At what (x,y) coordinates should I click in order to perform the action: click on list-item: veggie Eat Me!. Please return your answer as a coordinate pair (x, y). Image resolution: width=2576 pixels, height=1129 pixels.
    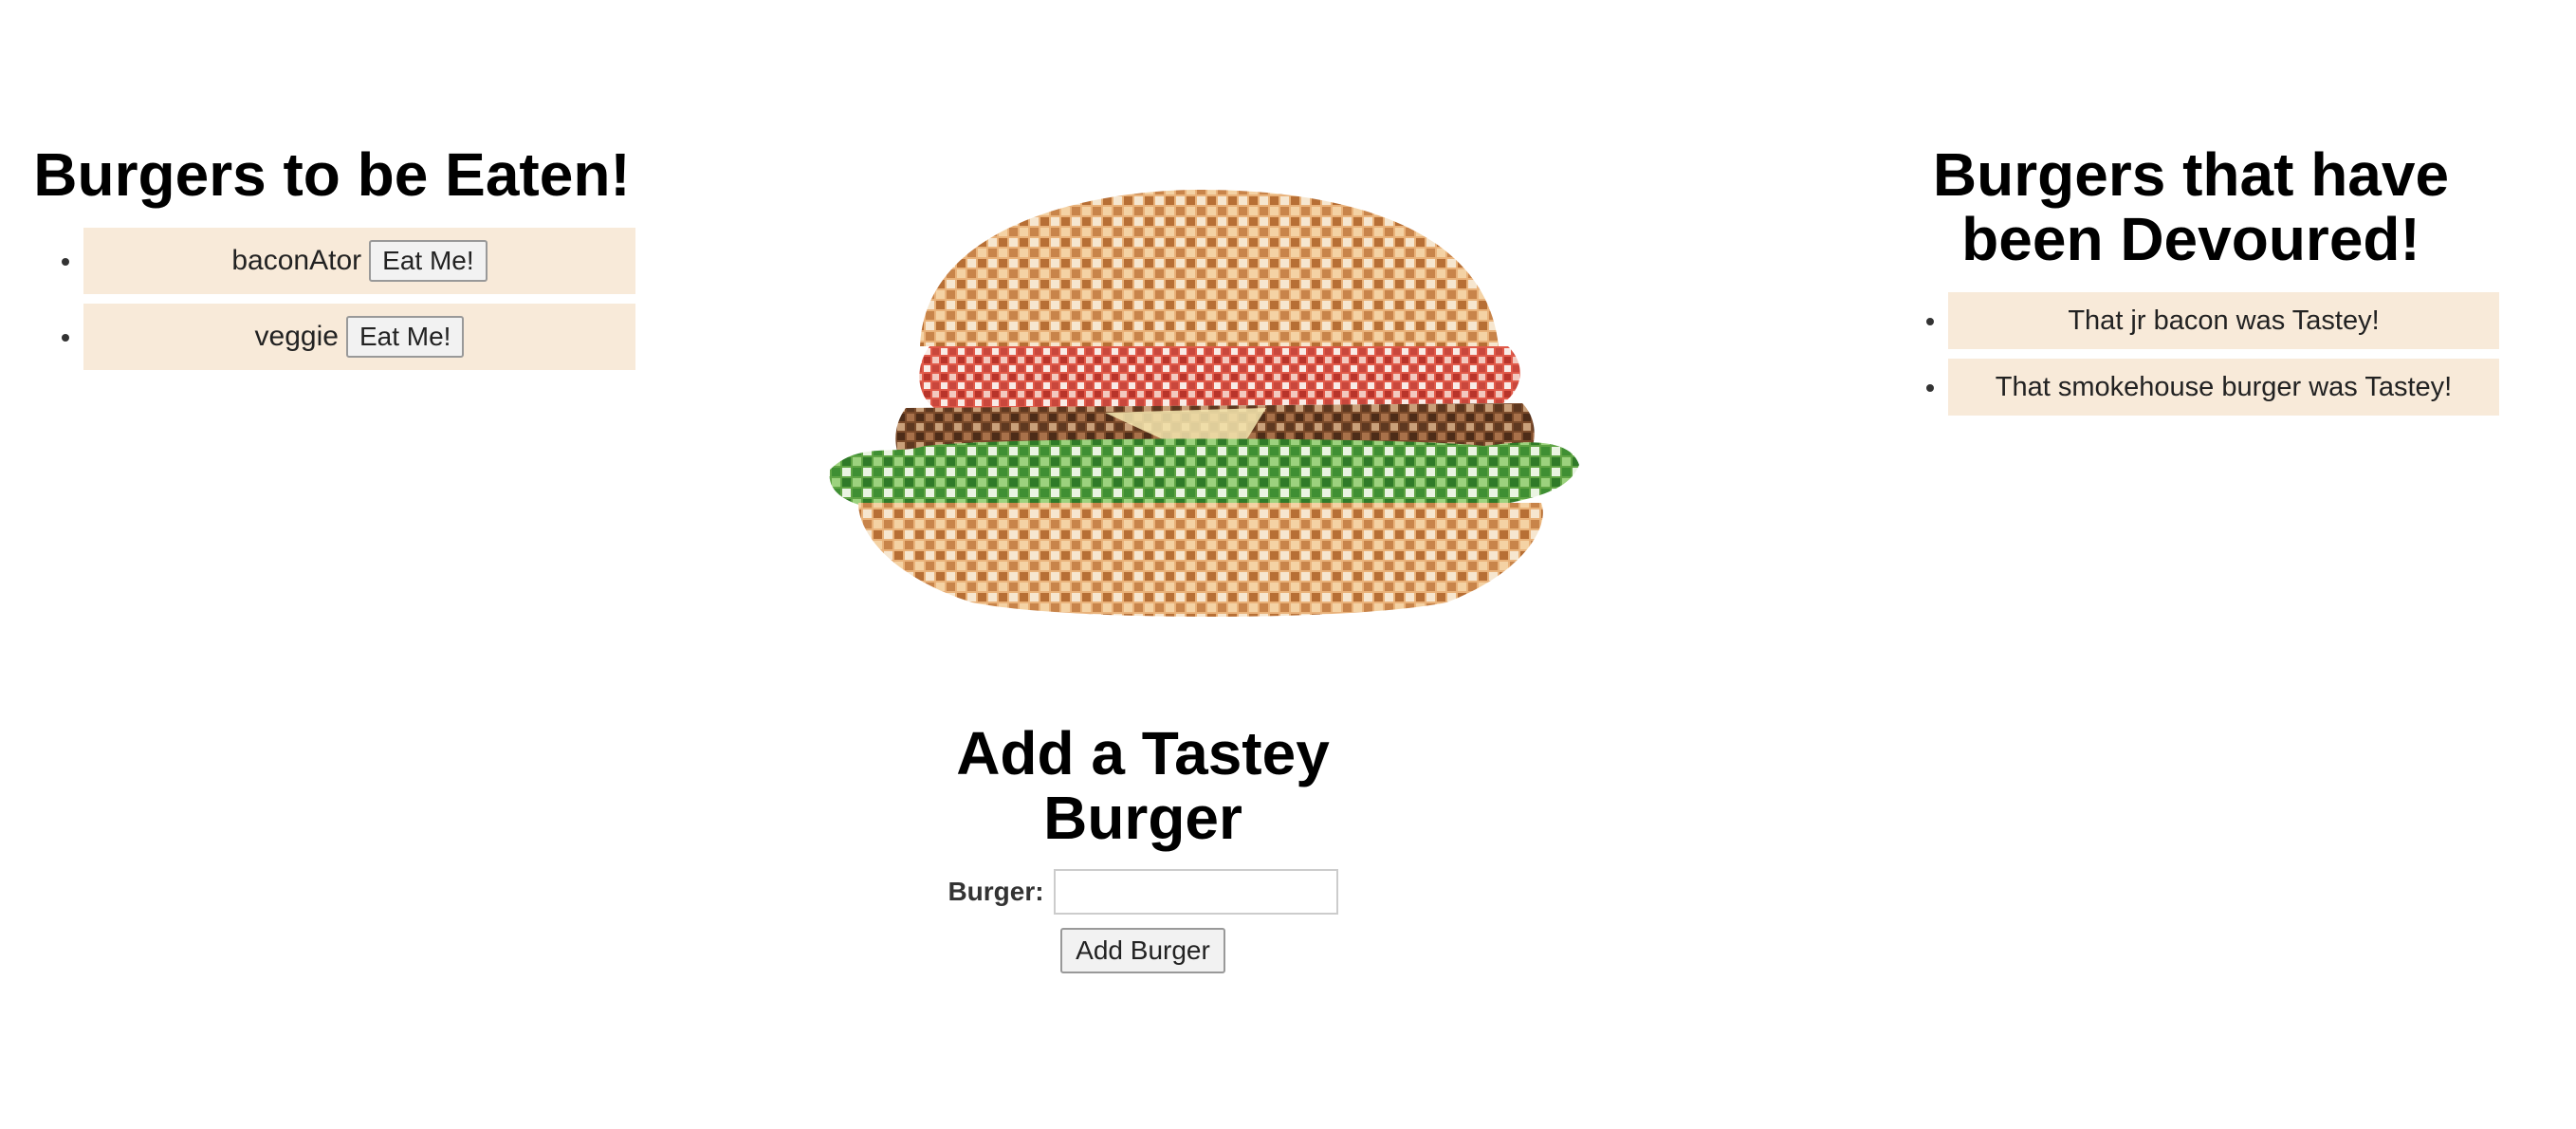
    Looking at the image, I should click on (364, 337).